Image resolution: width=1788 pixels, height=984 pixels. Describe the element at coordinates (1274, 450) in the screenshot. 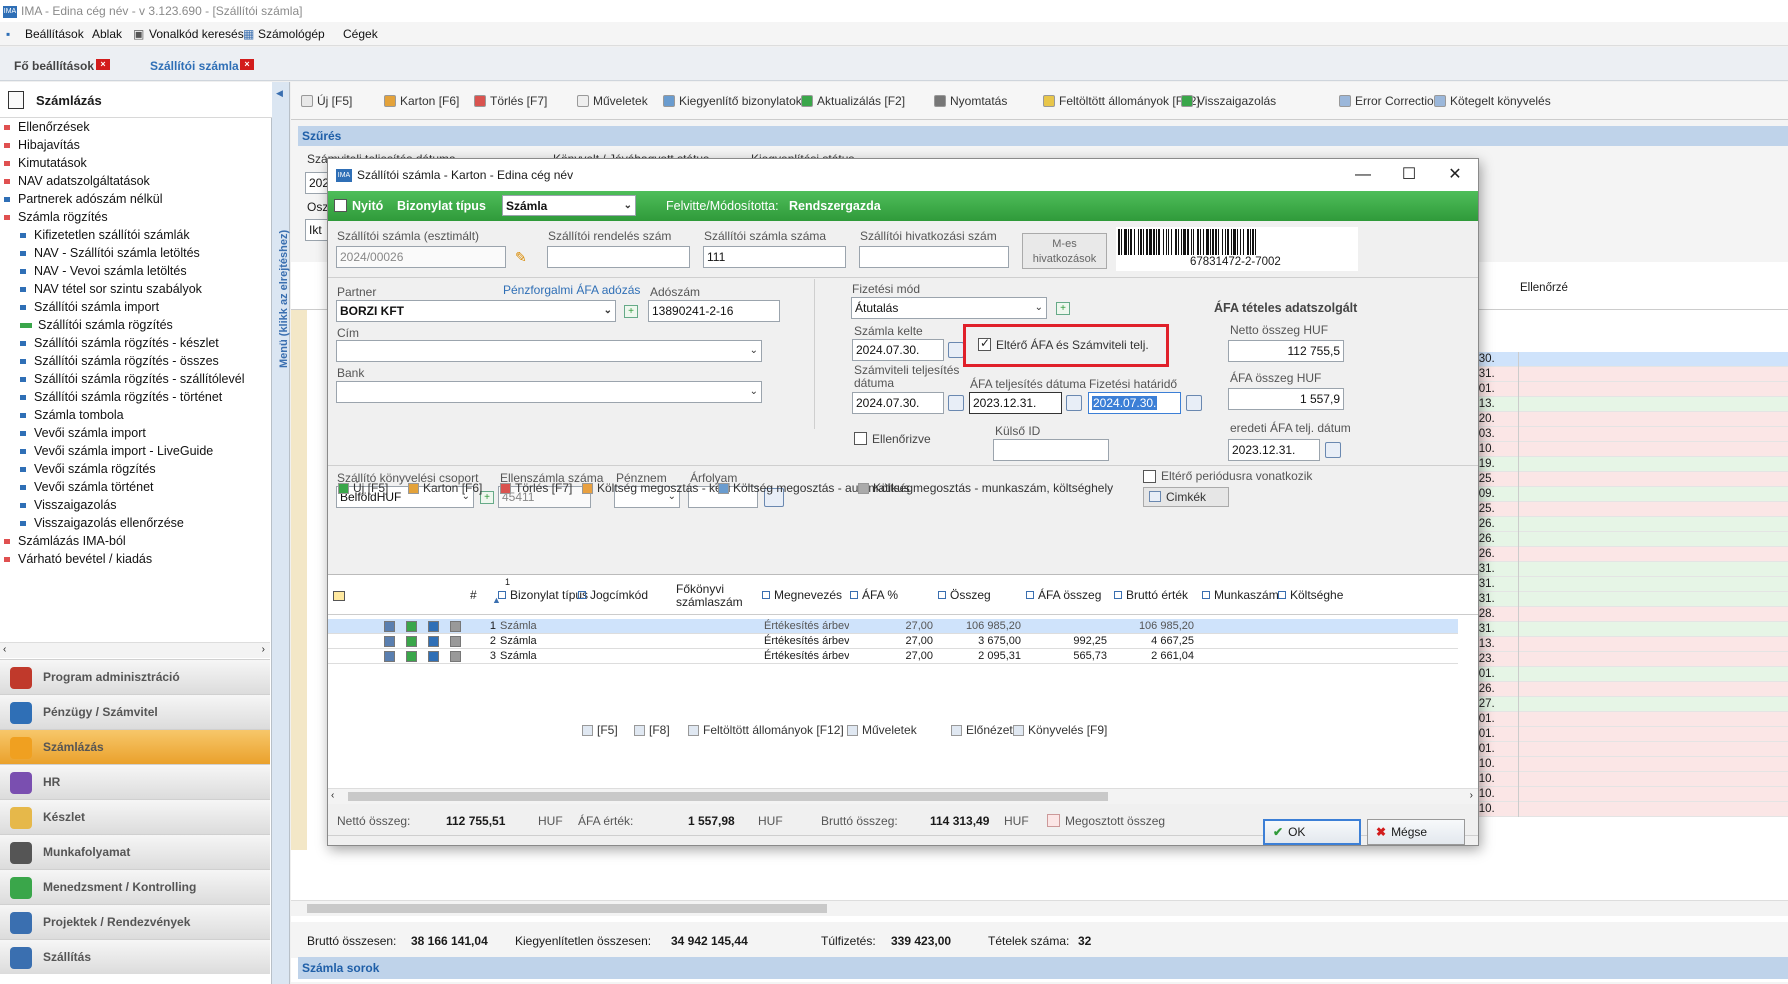

I see `eredeti-input: 2023.12.31.` at that location.